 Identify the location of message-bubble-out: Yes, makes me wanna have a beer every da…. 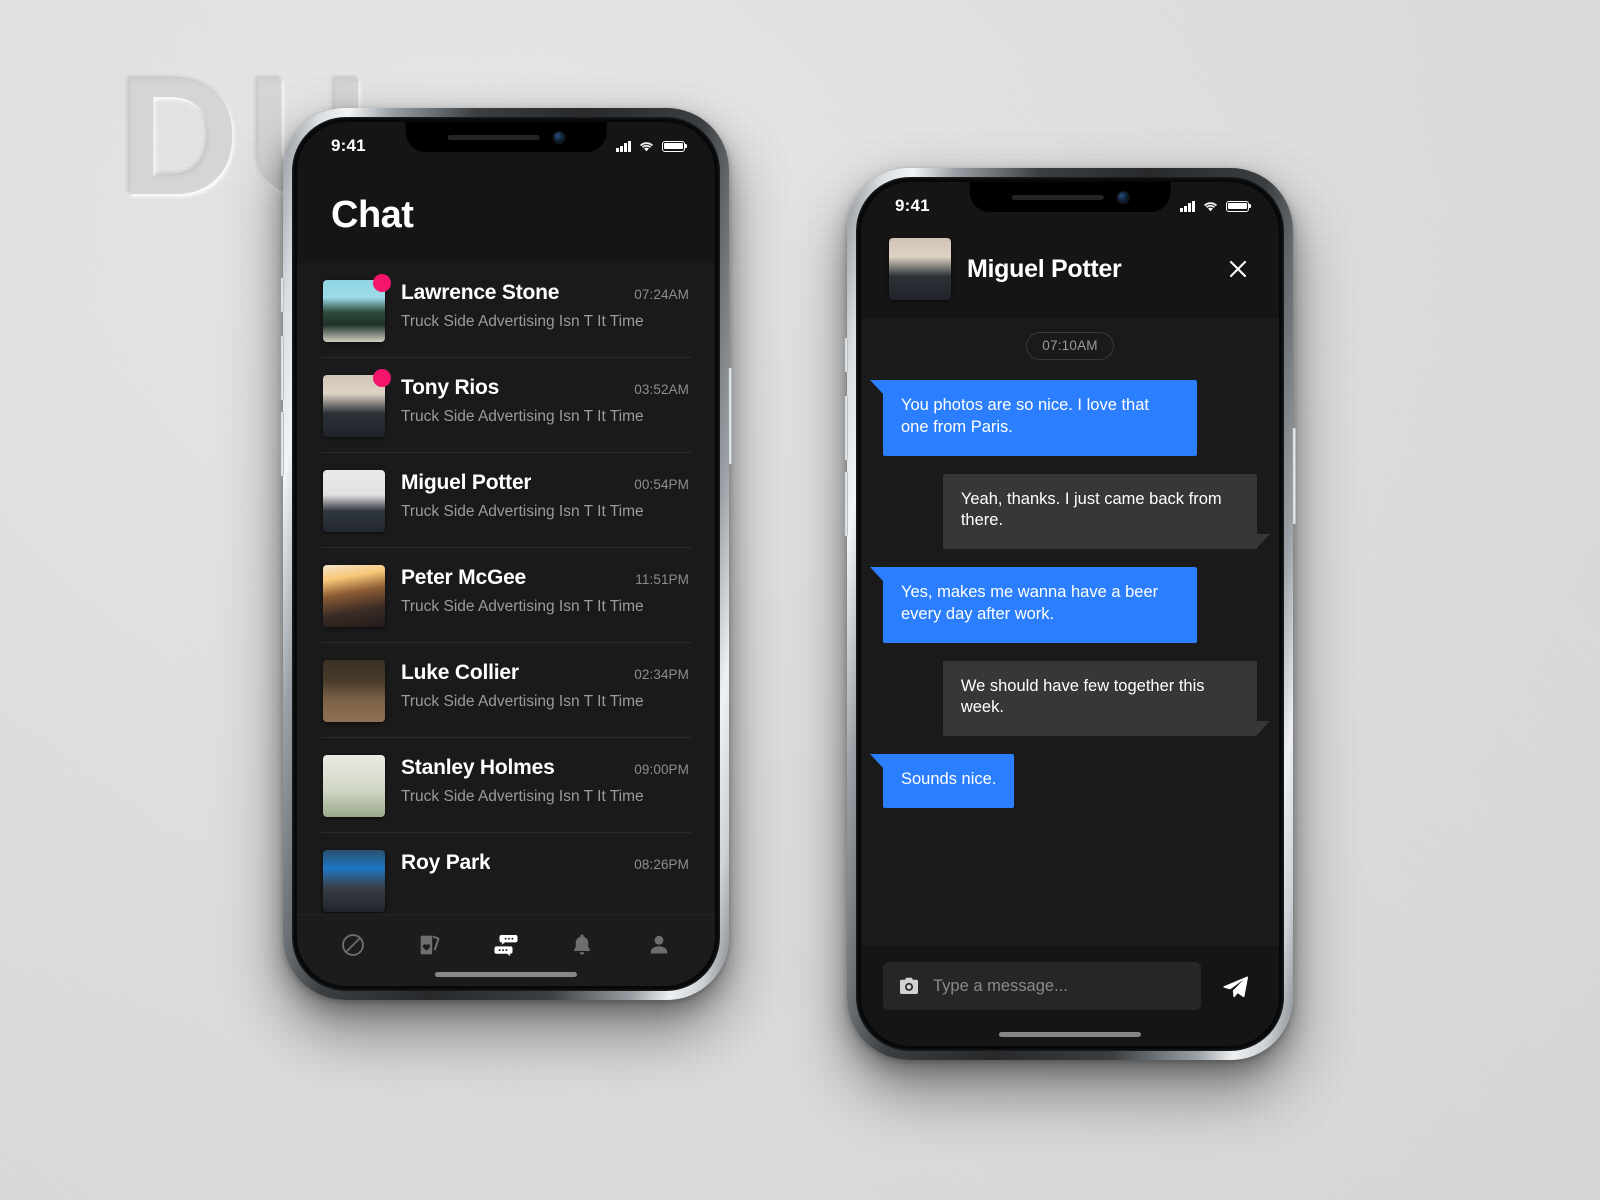
(1033, 605).